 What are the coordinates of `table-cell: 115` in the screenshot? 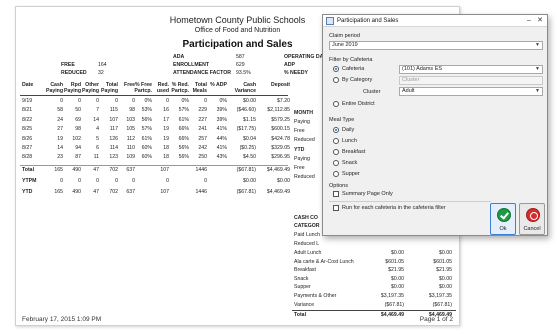 It's located at (113, 110).